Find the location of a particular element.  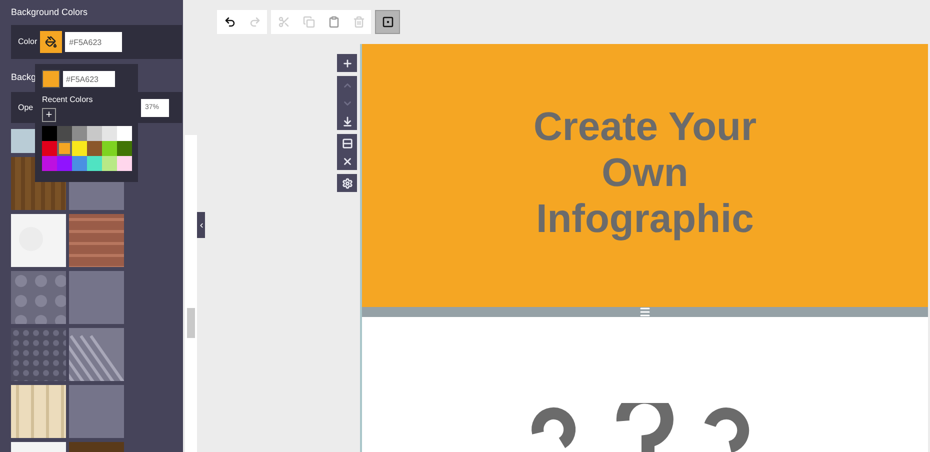

block-divider-bar is located at coordinates (645, 312).